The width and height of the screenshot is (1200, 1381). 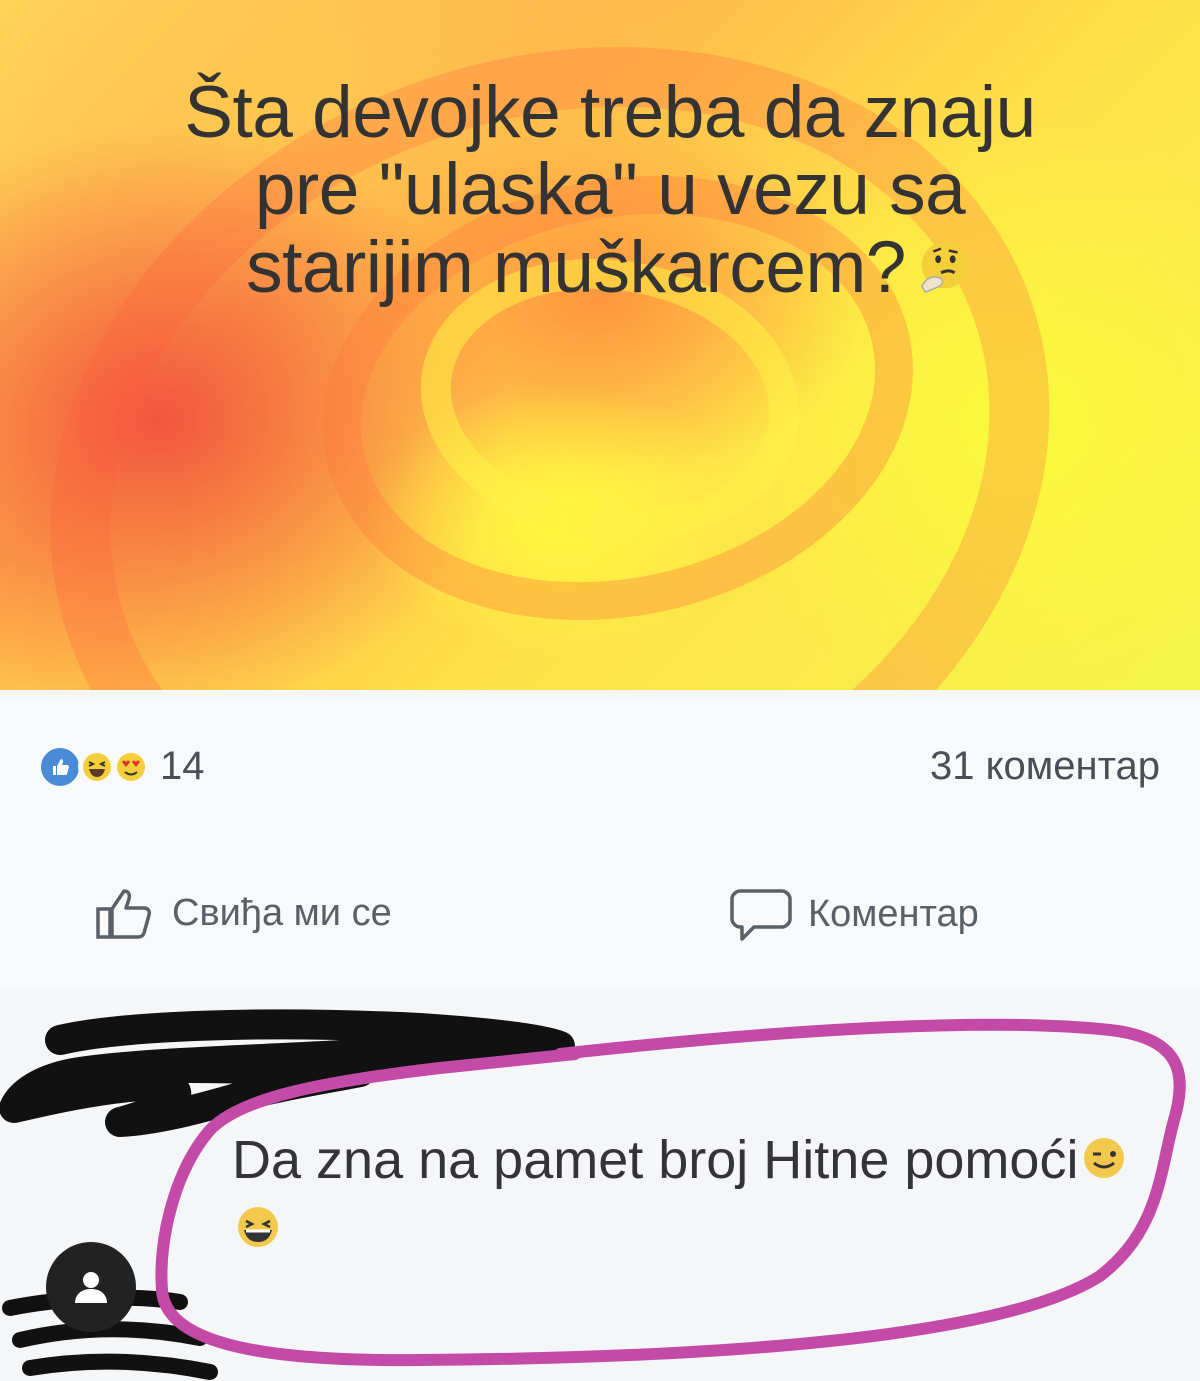 I want to click on avatar, so click(x=91, y=1287).